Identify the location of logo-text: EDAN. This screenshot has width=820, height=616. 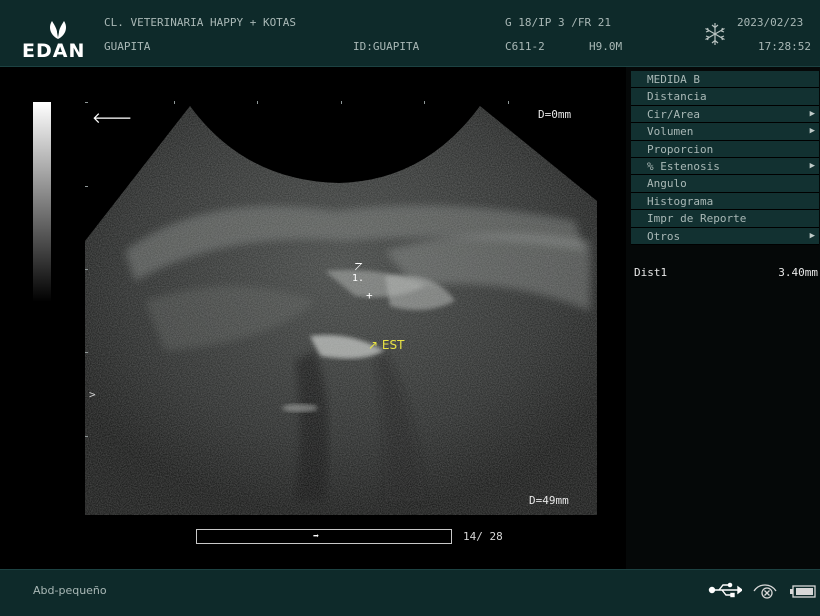
(54, 51).